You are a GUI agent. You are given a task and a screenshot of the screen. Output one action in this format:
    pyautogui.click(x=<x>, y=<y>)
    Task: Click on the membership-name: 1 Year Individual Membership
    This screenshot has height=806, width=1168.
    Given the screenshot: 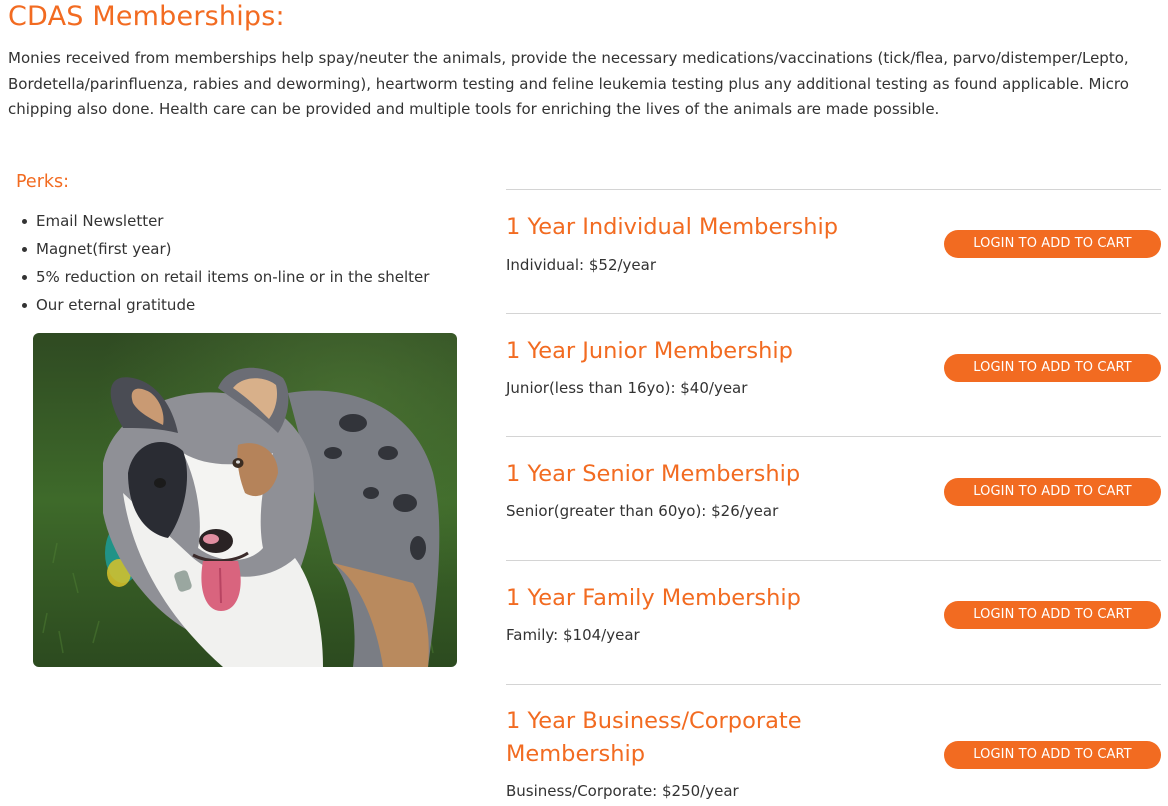 What is the action you would take?
    pyautogui.click(x=672, y=227)
    